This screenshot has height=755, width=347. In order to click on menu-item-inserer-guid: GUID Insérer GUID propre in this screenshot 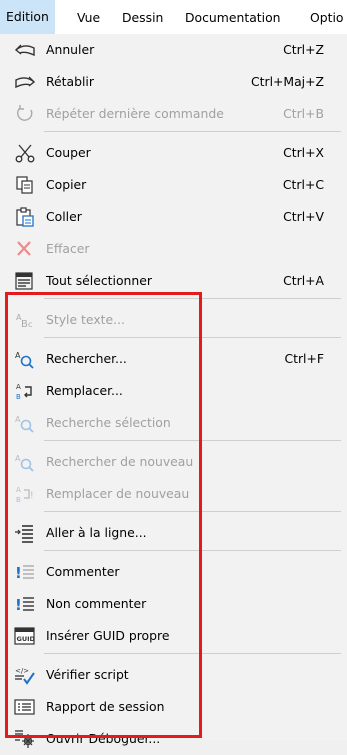, I will do `click(173, 636)`.